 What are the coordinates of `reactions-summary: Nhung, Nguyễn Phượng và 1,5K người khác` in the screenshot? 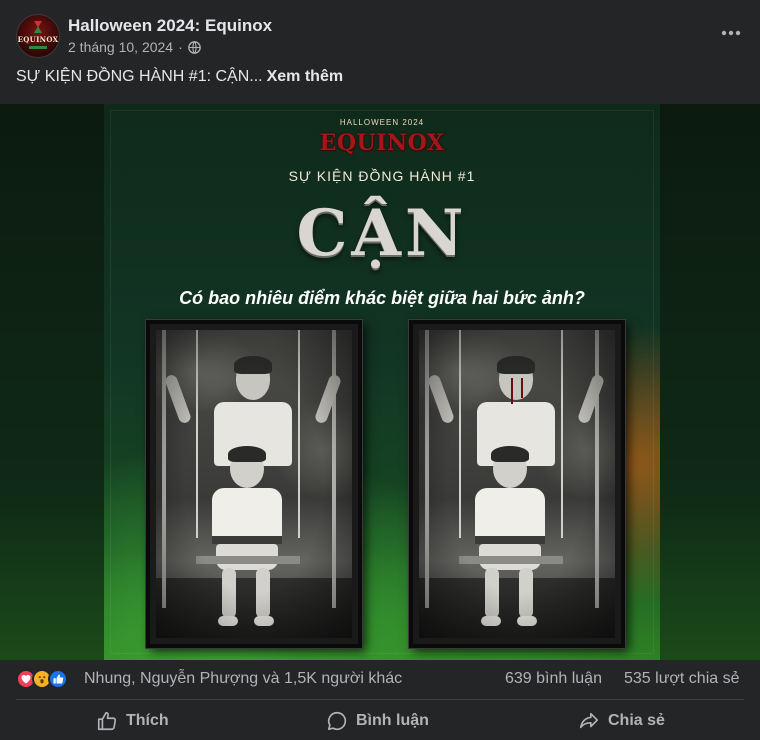 It's located at (243, 679).